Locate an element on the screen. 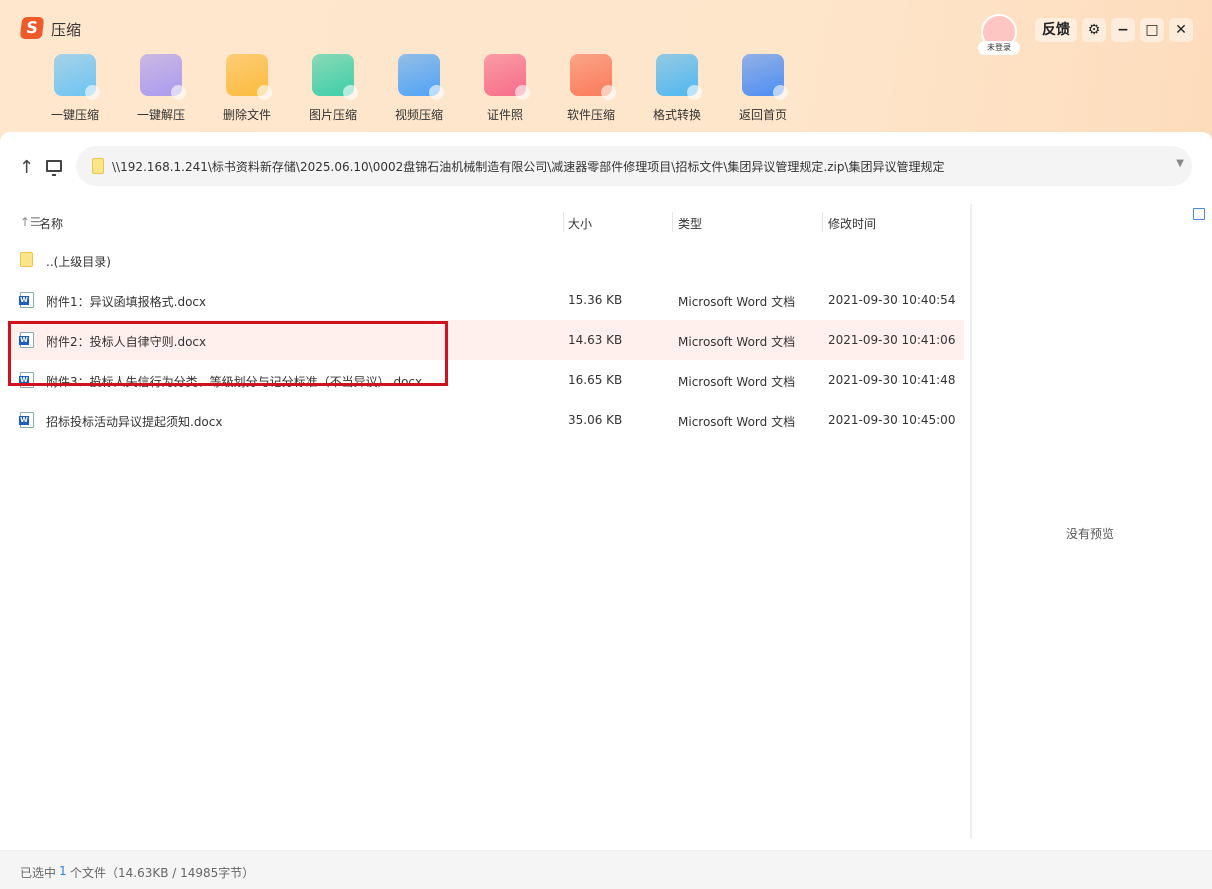 Image resolution: width=1212 pixels, height=889 pixels. format-convert-icon is located at coordinates (679, 77).